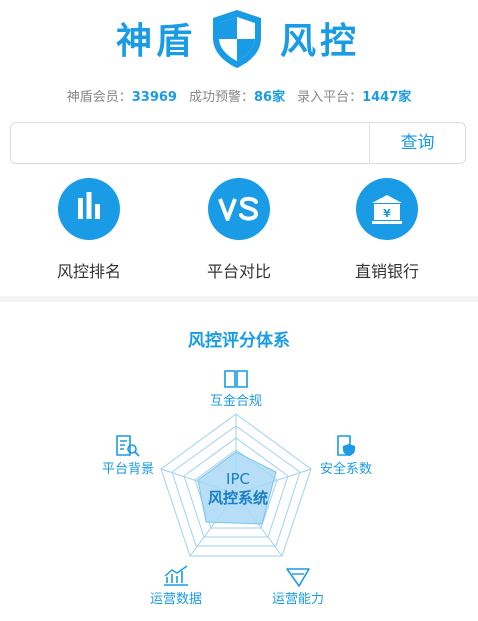 The width and height of the screenshot is (478, 621). Describe the element at coordinates (127, 469) in the screenshot. I see `dimension-label: 平台背景` at that location.